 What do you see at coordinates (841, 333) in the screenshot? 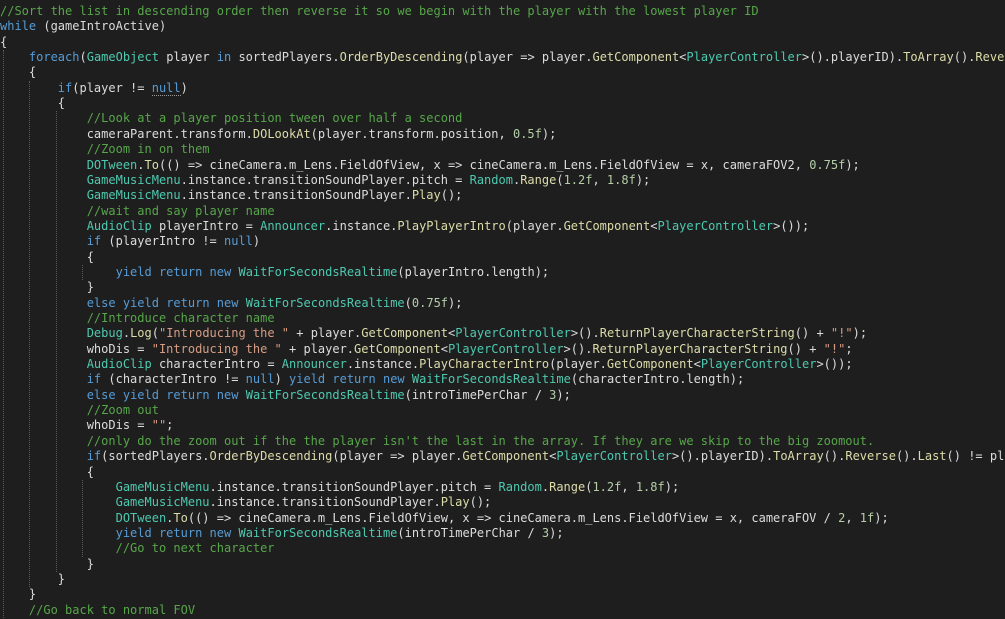
I see `code-token: "!"` at bounding box center [841, 333].